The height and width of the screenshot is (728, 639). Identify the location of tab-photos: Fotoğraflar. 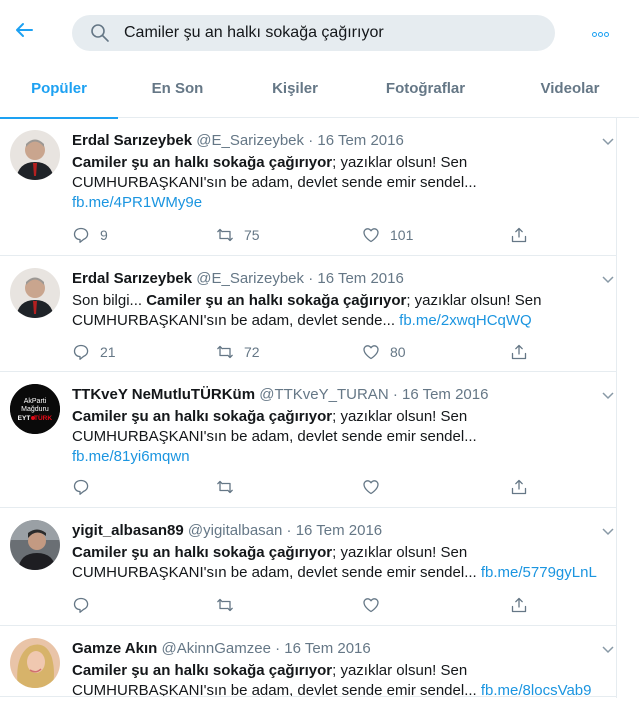
(425, 91).